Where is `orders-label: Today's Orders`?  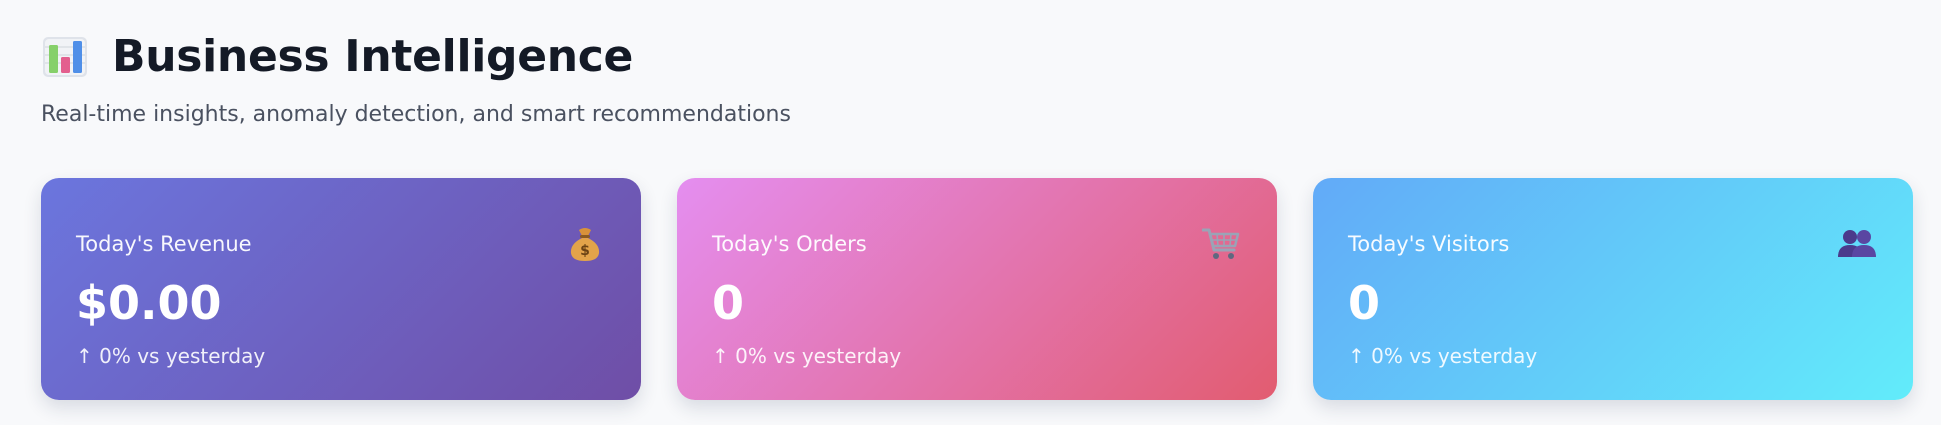 orders-label: Today's Orders is located at coordinates (789, 244).